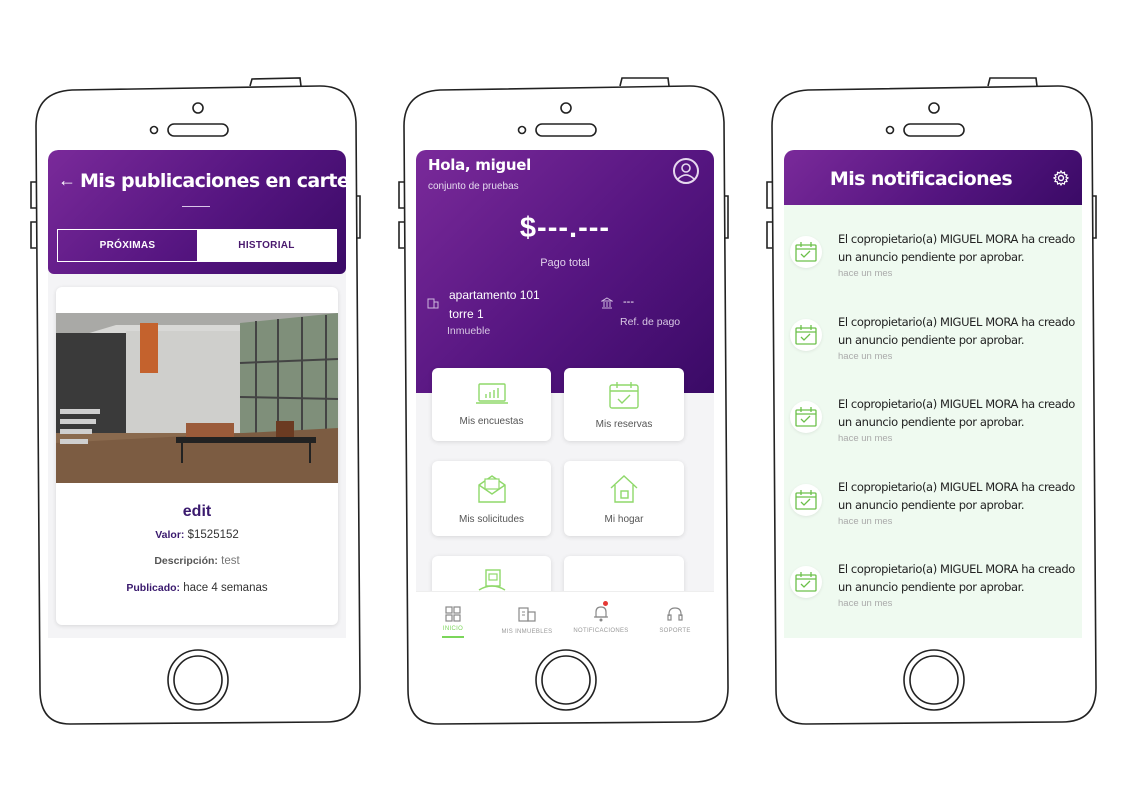 The image size is (1132, 800). I want to click on nav-notificaciones: NOTIFICACIONES, so click(601, 615).